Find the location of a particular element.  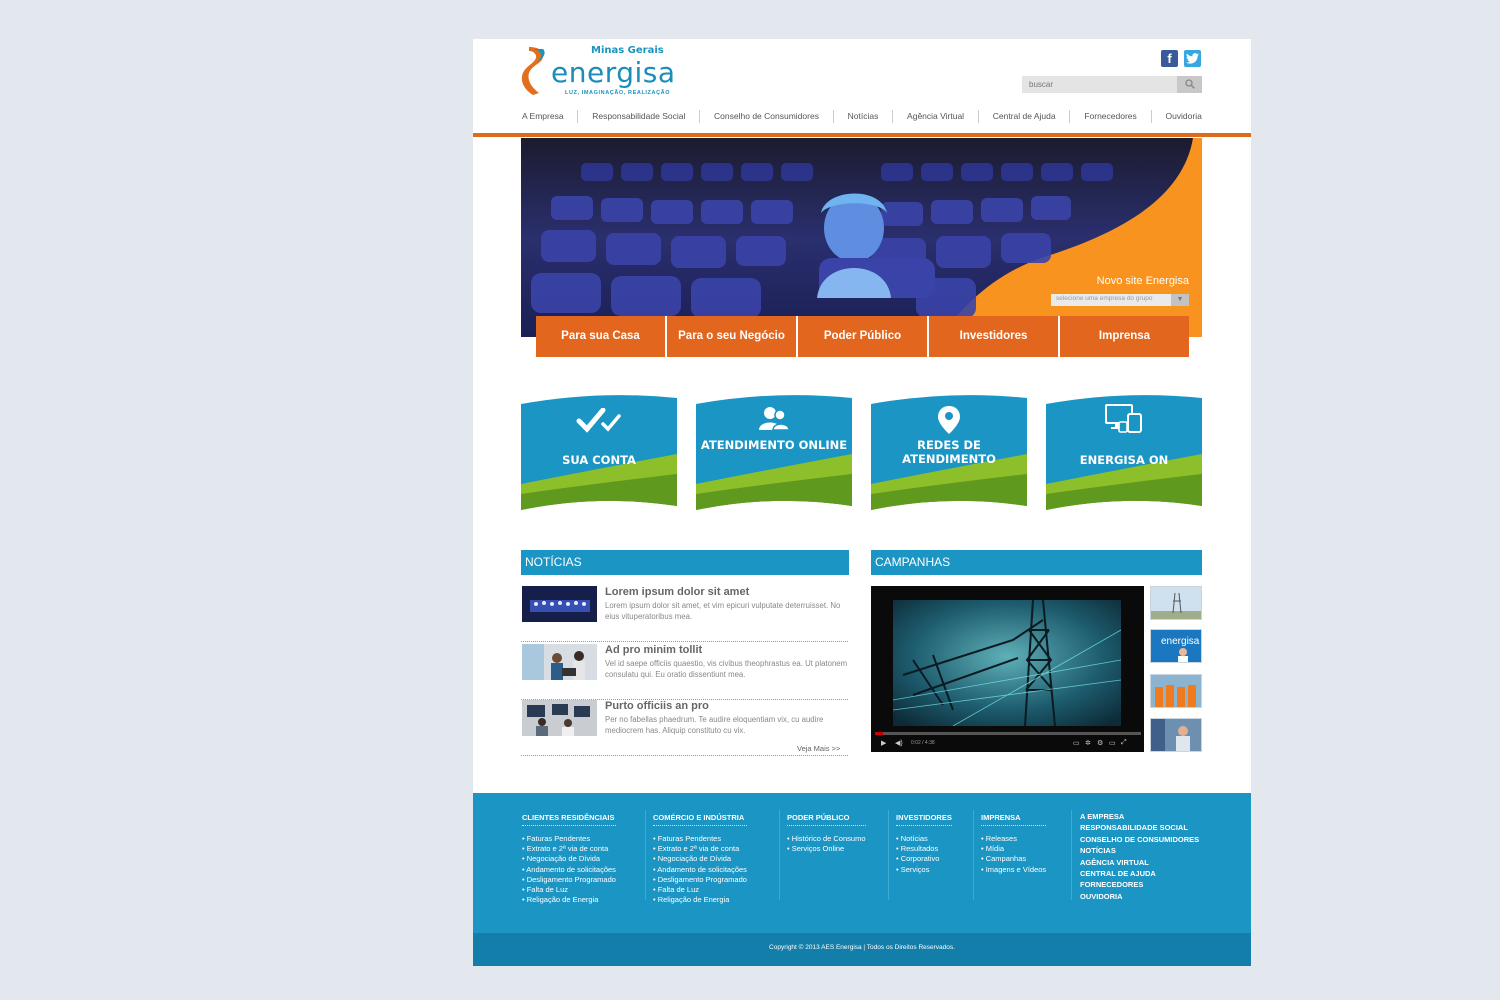

nav-item-conselho-de-consumidores: Conselho de Consumidores is located at coordinates (766, 116).